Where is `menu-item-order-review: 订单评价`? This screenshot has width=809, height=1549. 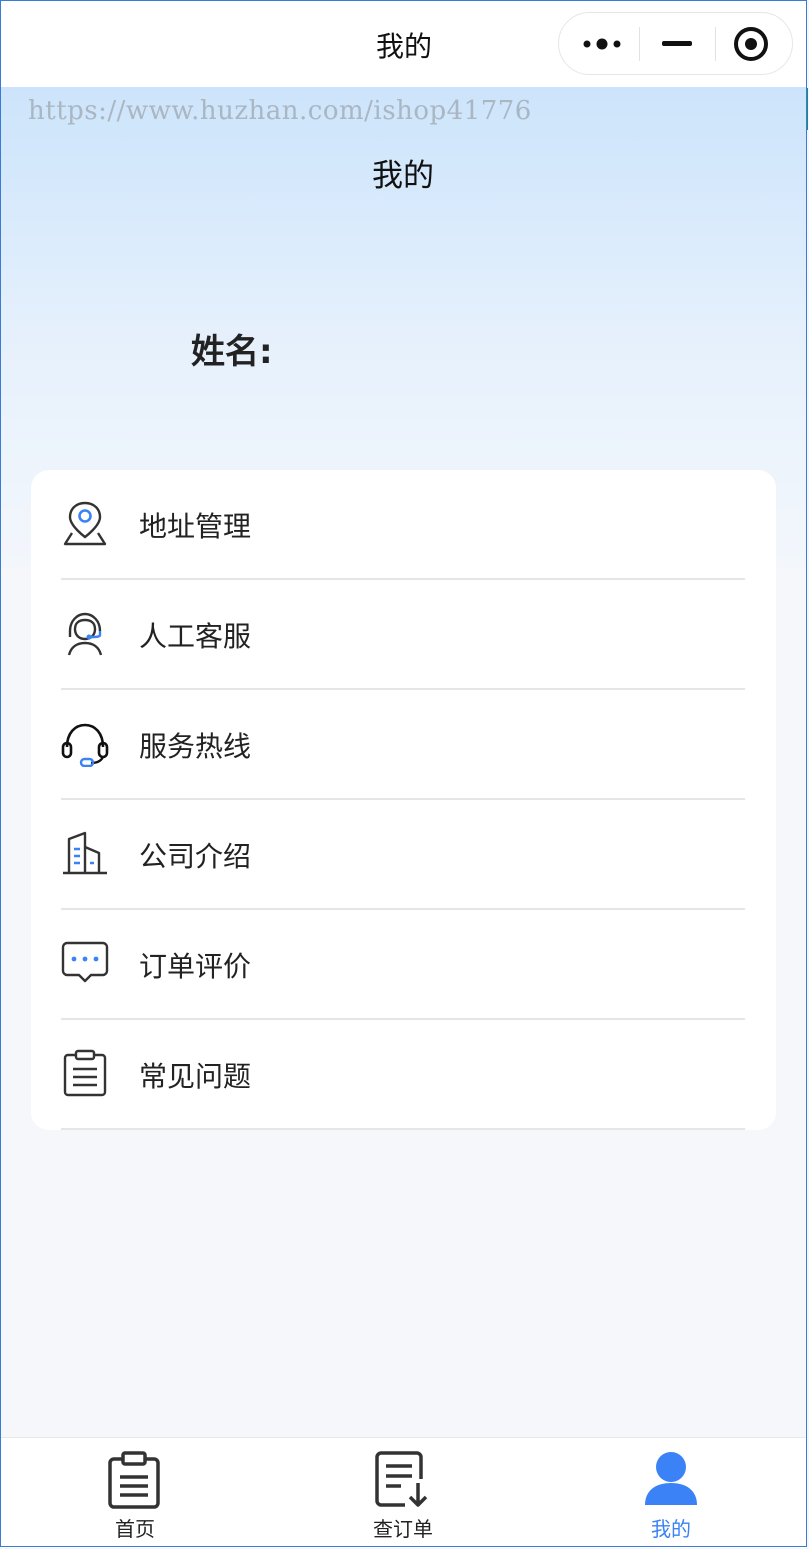
menu-item-order-review: 订单评价 is located at coordinates (403, 965).